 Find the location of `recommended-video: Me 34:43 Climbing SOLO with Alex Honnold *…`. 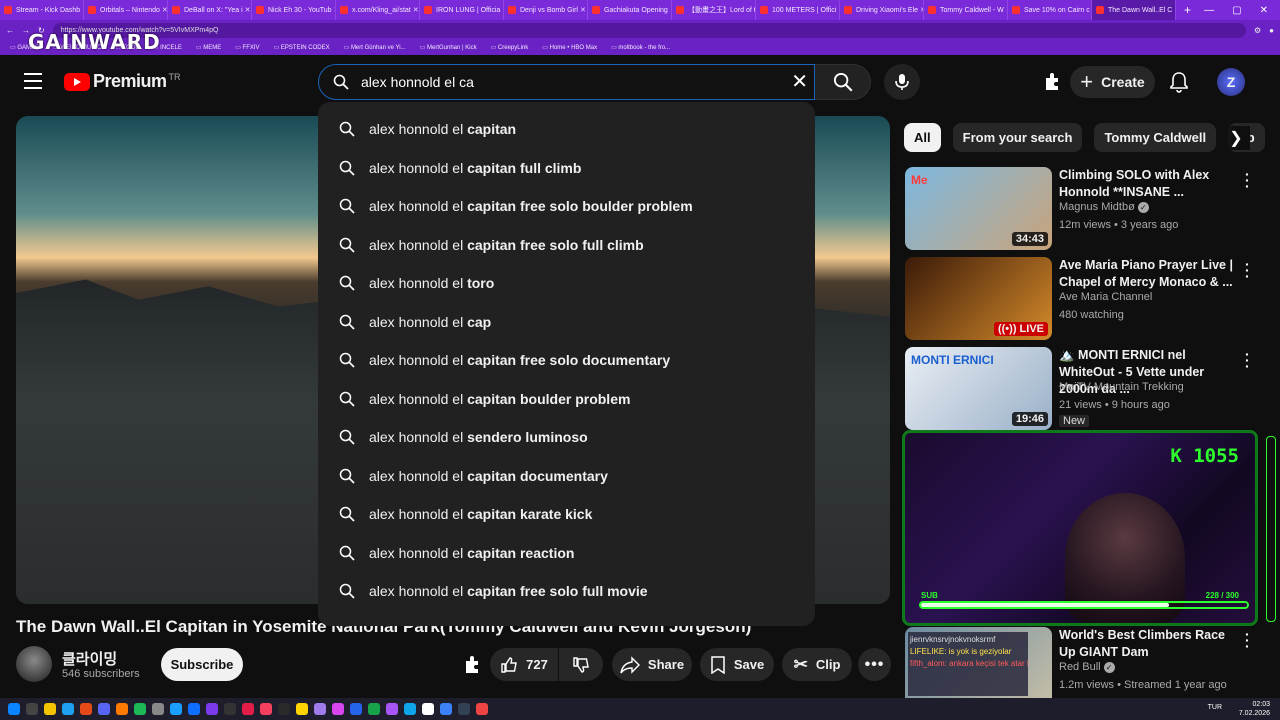

recommended-video: Me 34:43 Climbing SOLO with Alex Honnold *… is located at coordinates (1085, 209).